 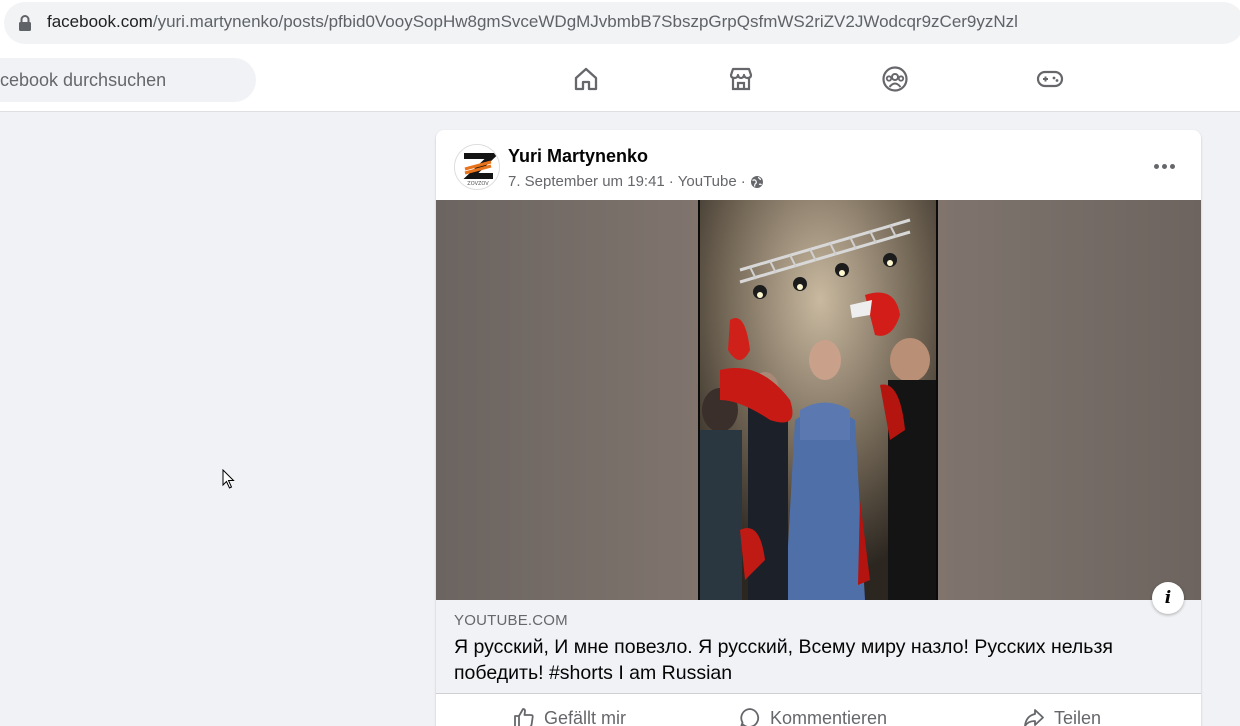 What do you see at coordinates (100, 21) in the screenshot?
I see `url-host: facebook.com` at bounding box center [100, 21].